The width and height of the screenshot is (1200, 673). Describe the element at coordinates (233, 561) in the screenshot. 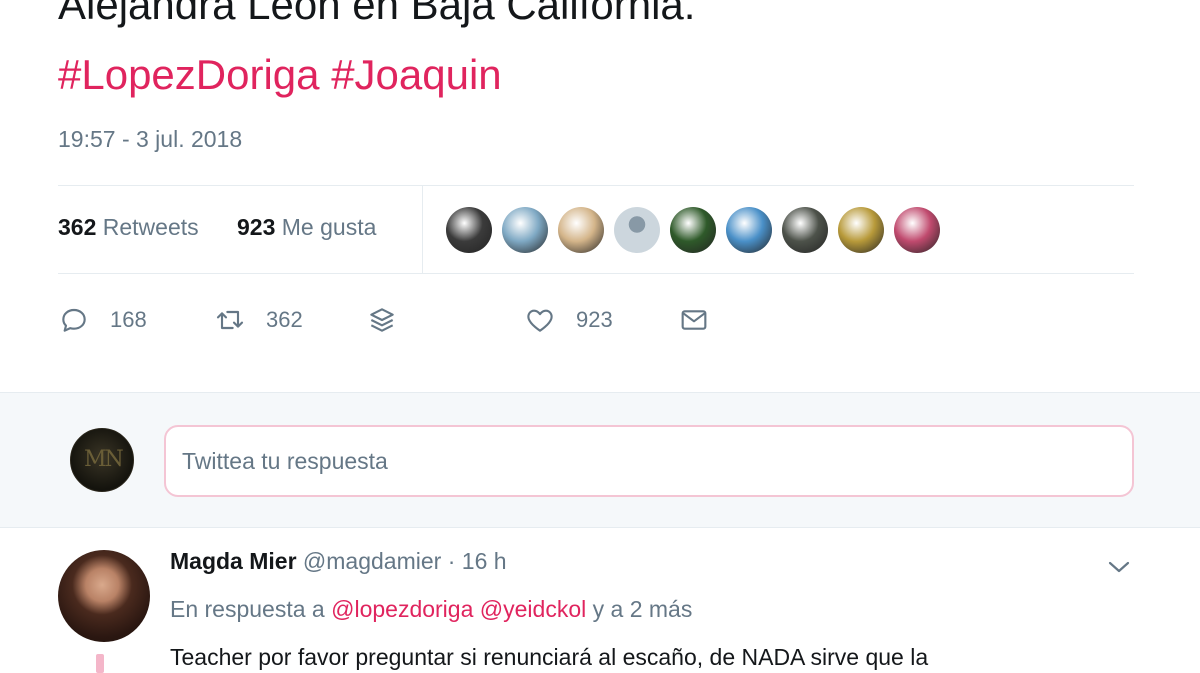

I see `author-name: Magda Mier` at that location.